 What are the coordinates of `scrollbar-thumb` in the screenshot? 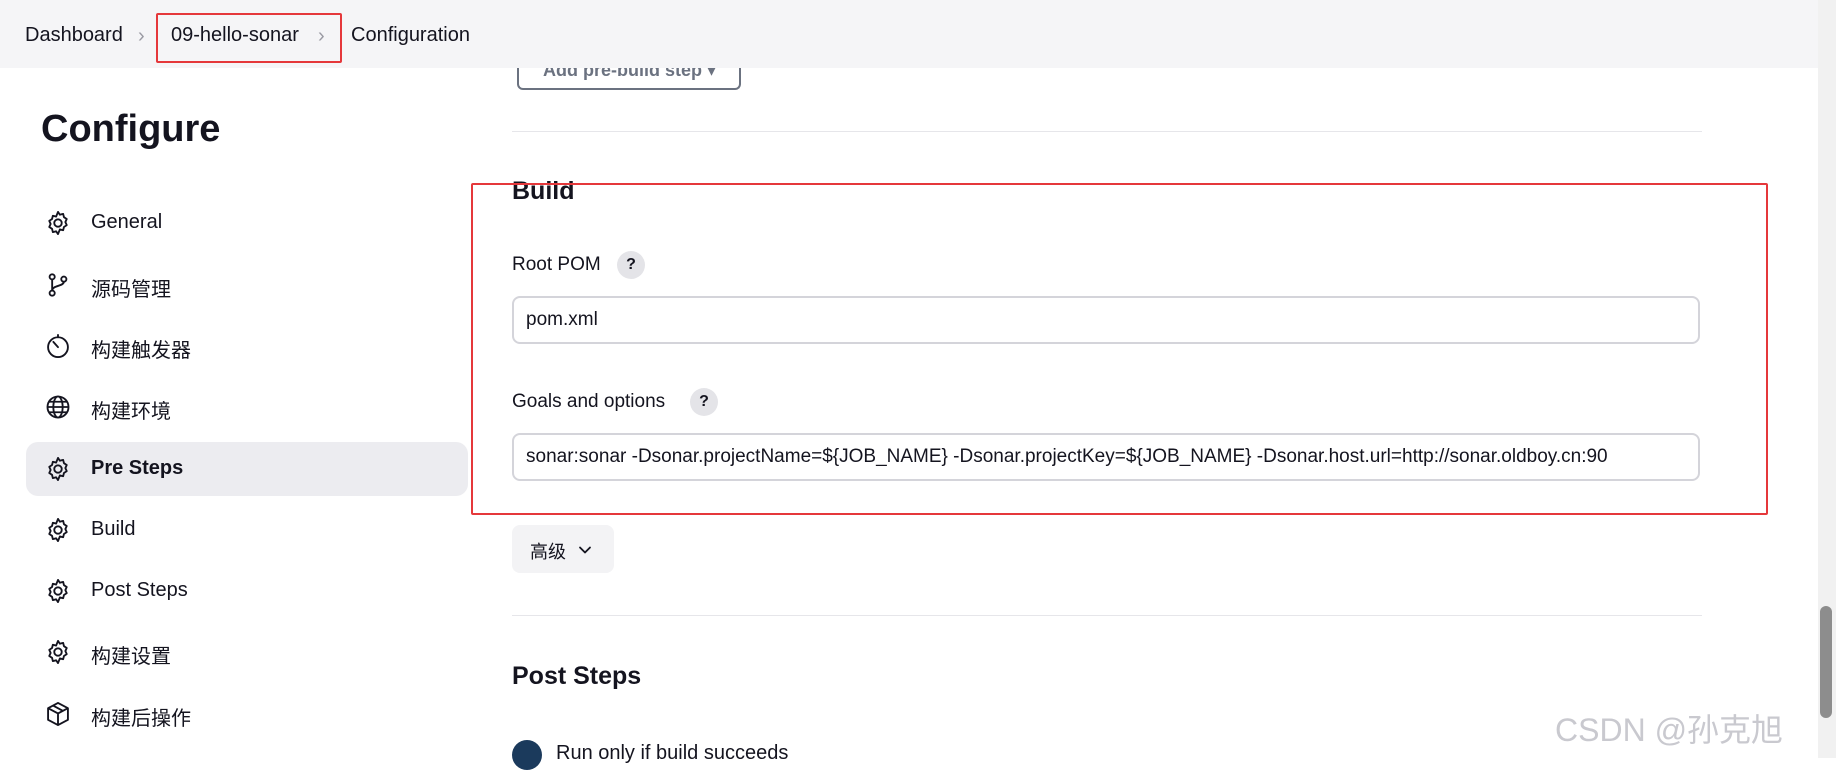 It's located at (1826, 662).